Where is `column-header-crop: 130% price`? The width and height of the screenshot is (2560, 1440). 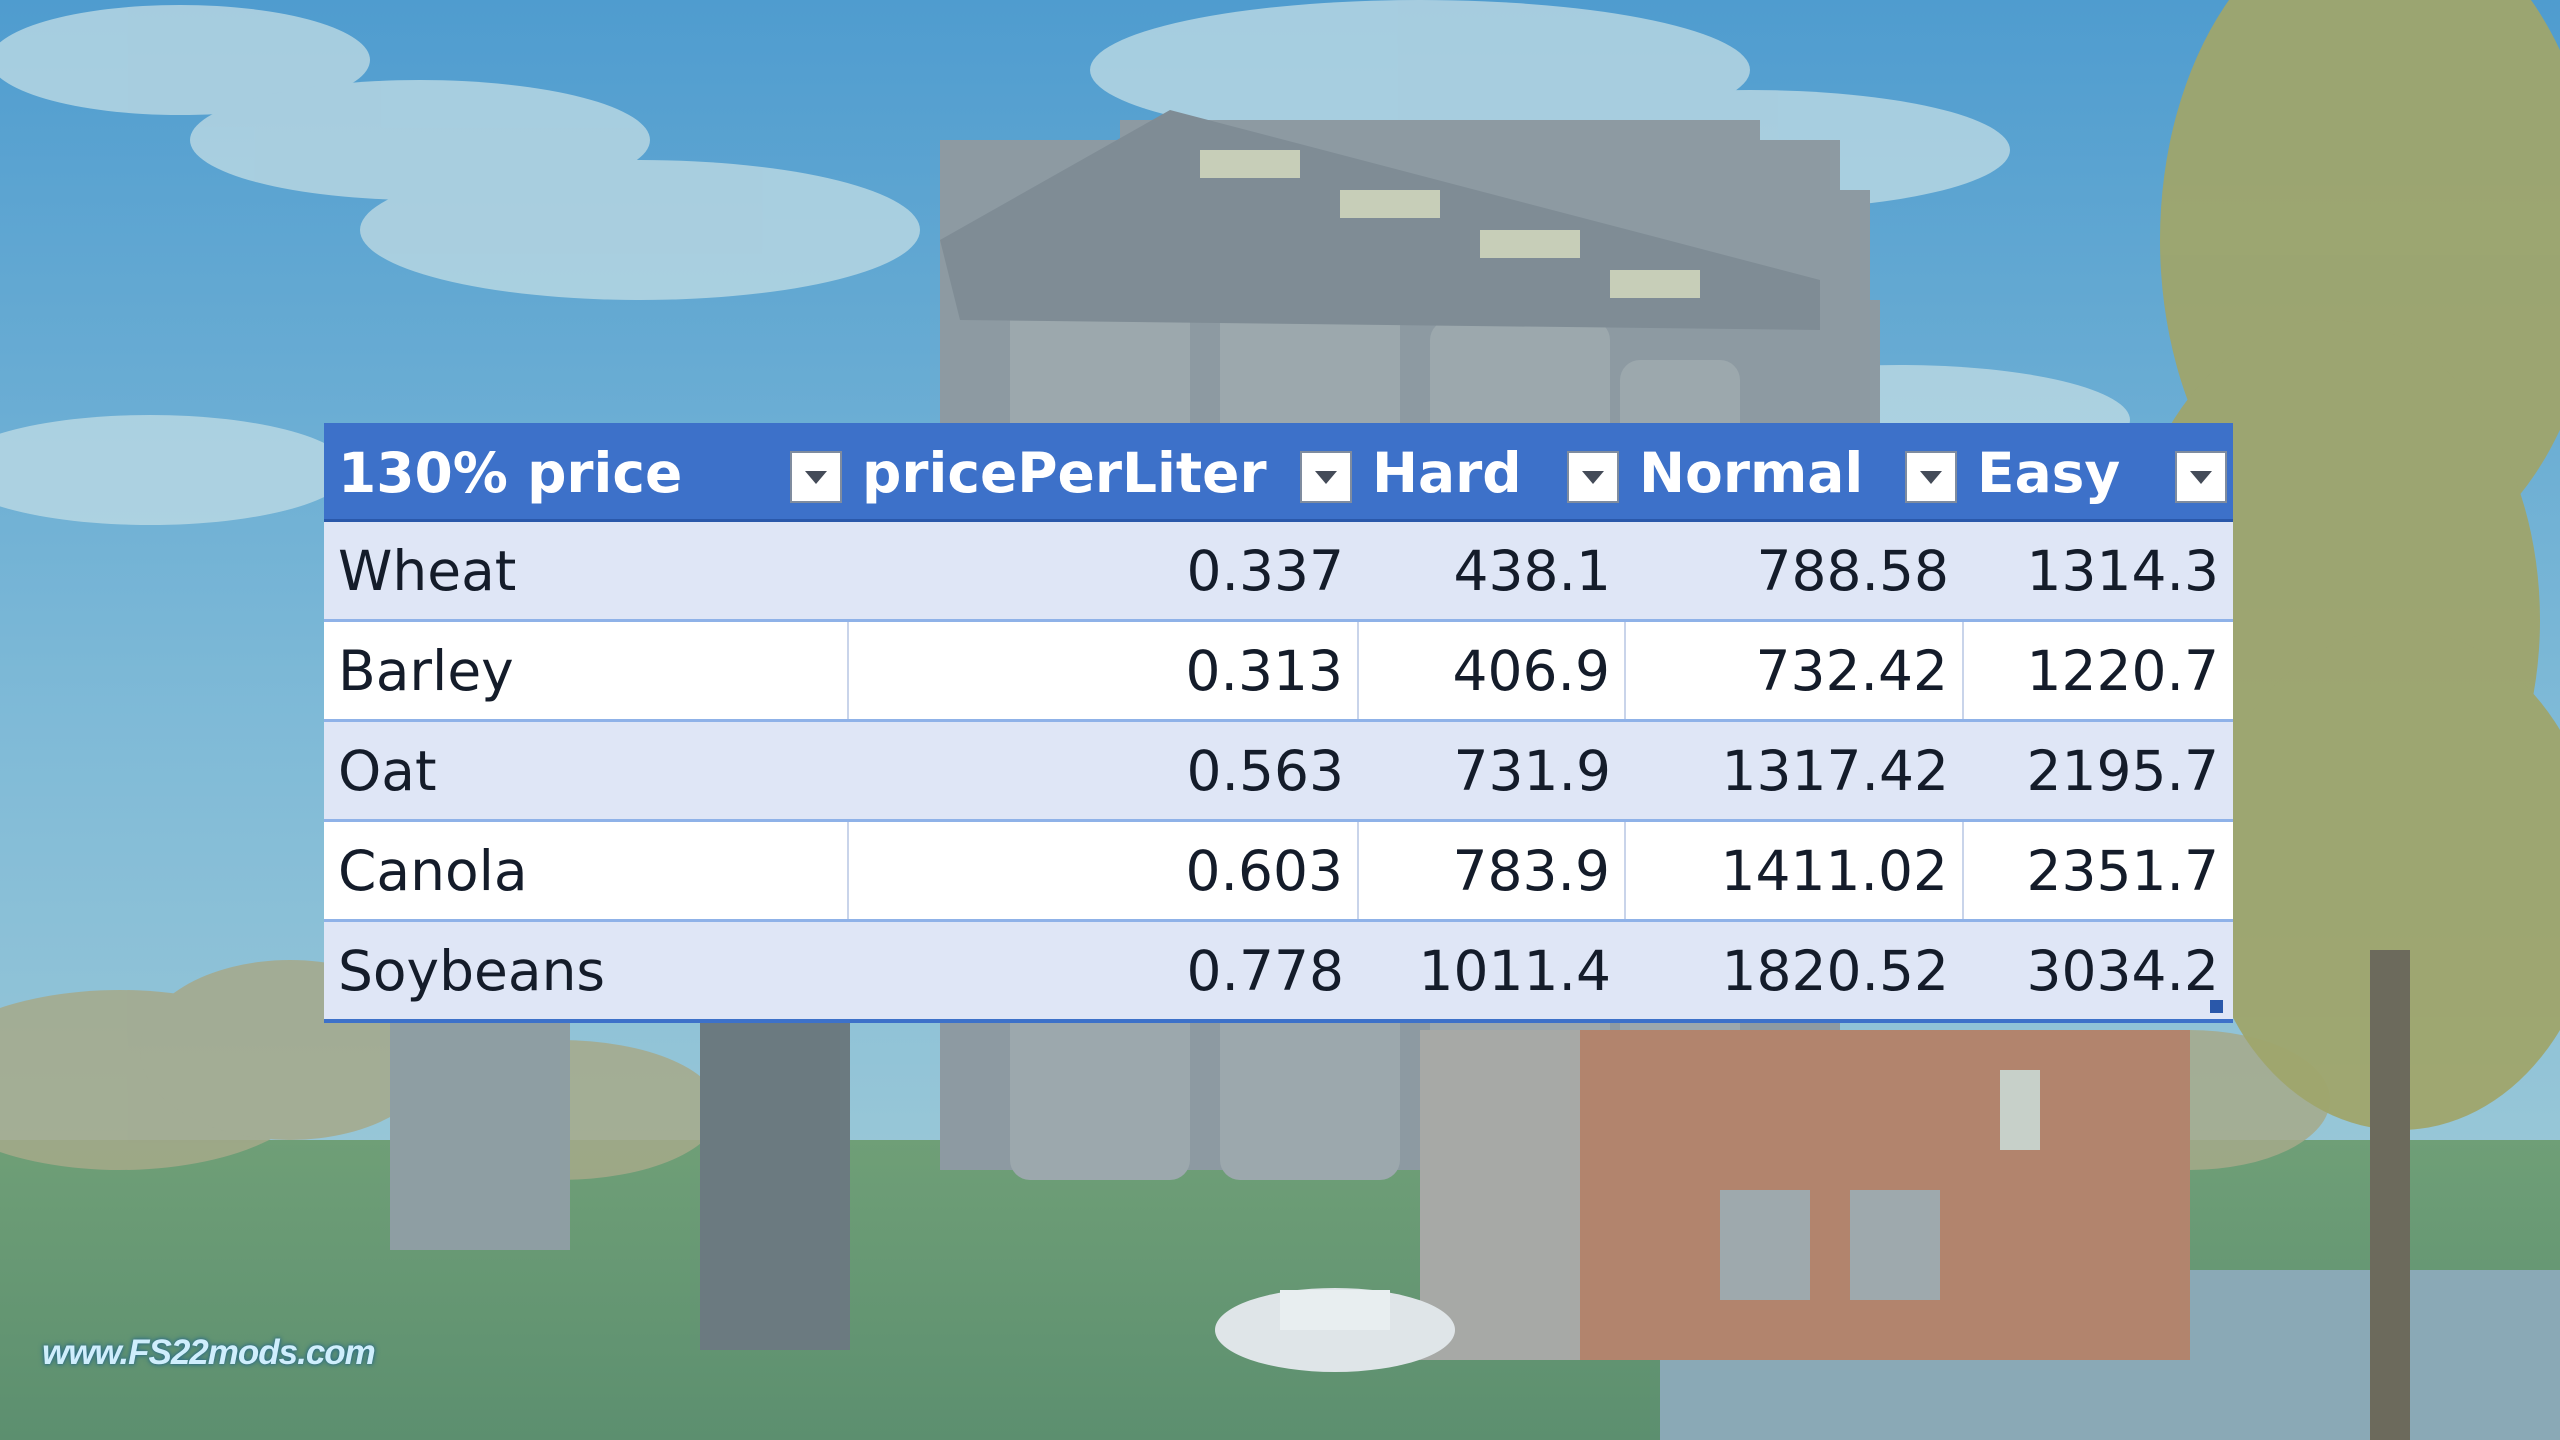 column-header-crop: 130% price is located at coordinates (586, 472).